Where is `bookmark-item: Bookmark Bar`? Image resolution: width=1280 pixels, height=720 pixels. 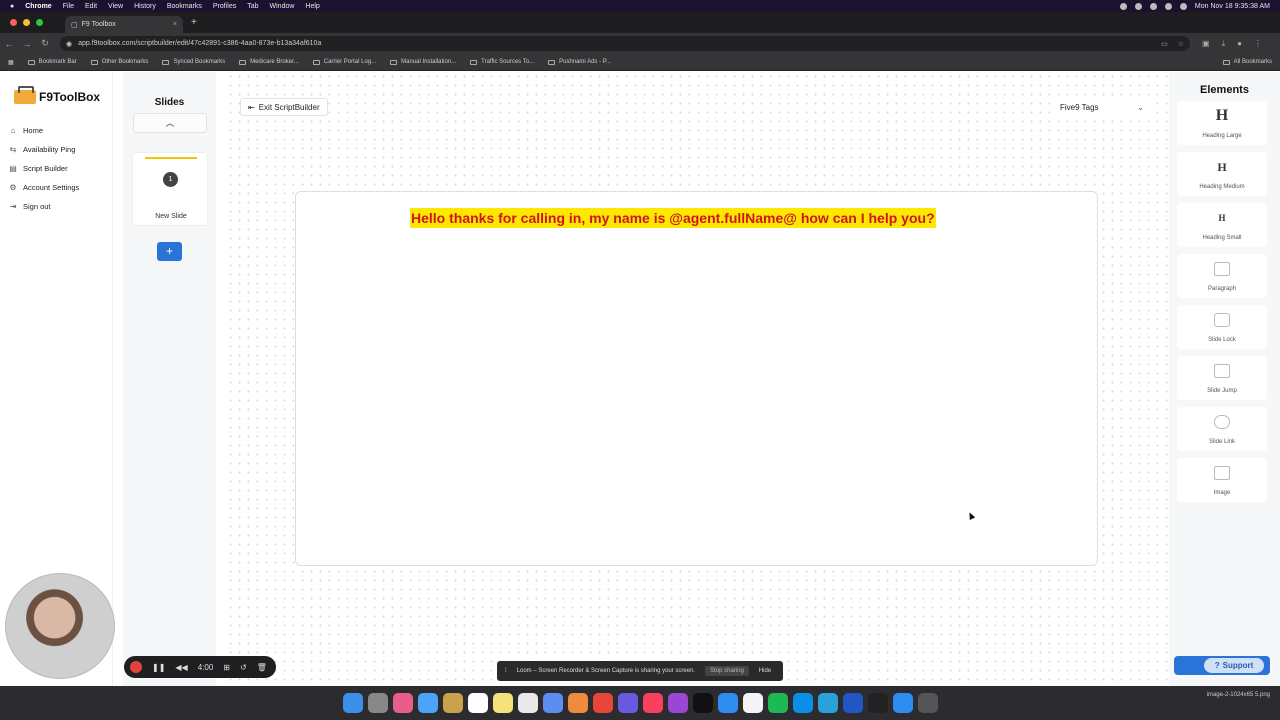 bookmark-item: Bookmark Bar is located at coordinates (52, 62).